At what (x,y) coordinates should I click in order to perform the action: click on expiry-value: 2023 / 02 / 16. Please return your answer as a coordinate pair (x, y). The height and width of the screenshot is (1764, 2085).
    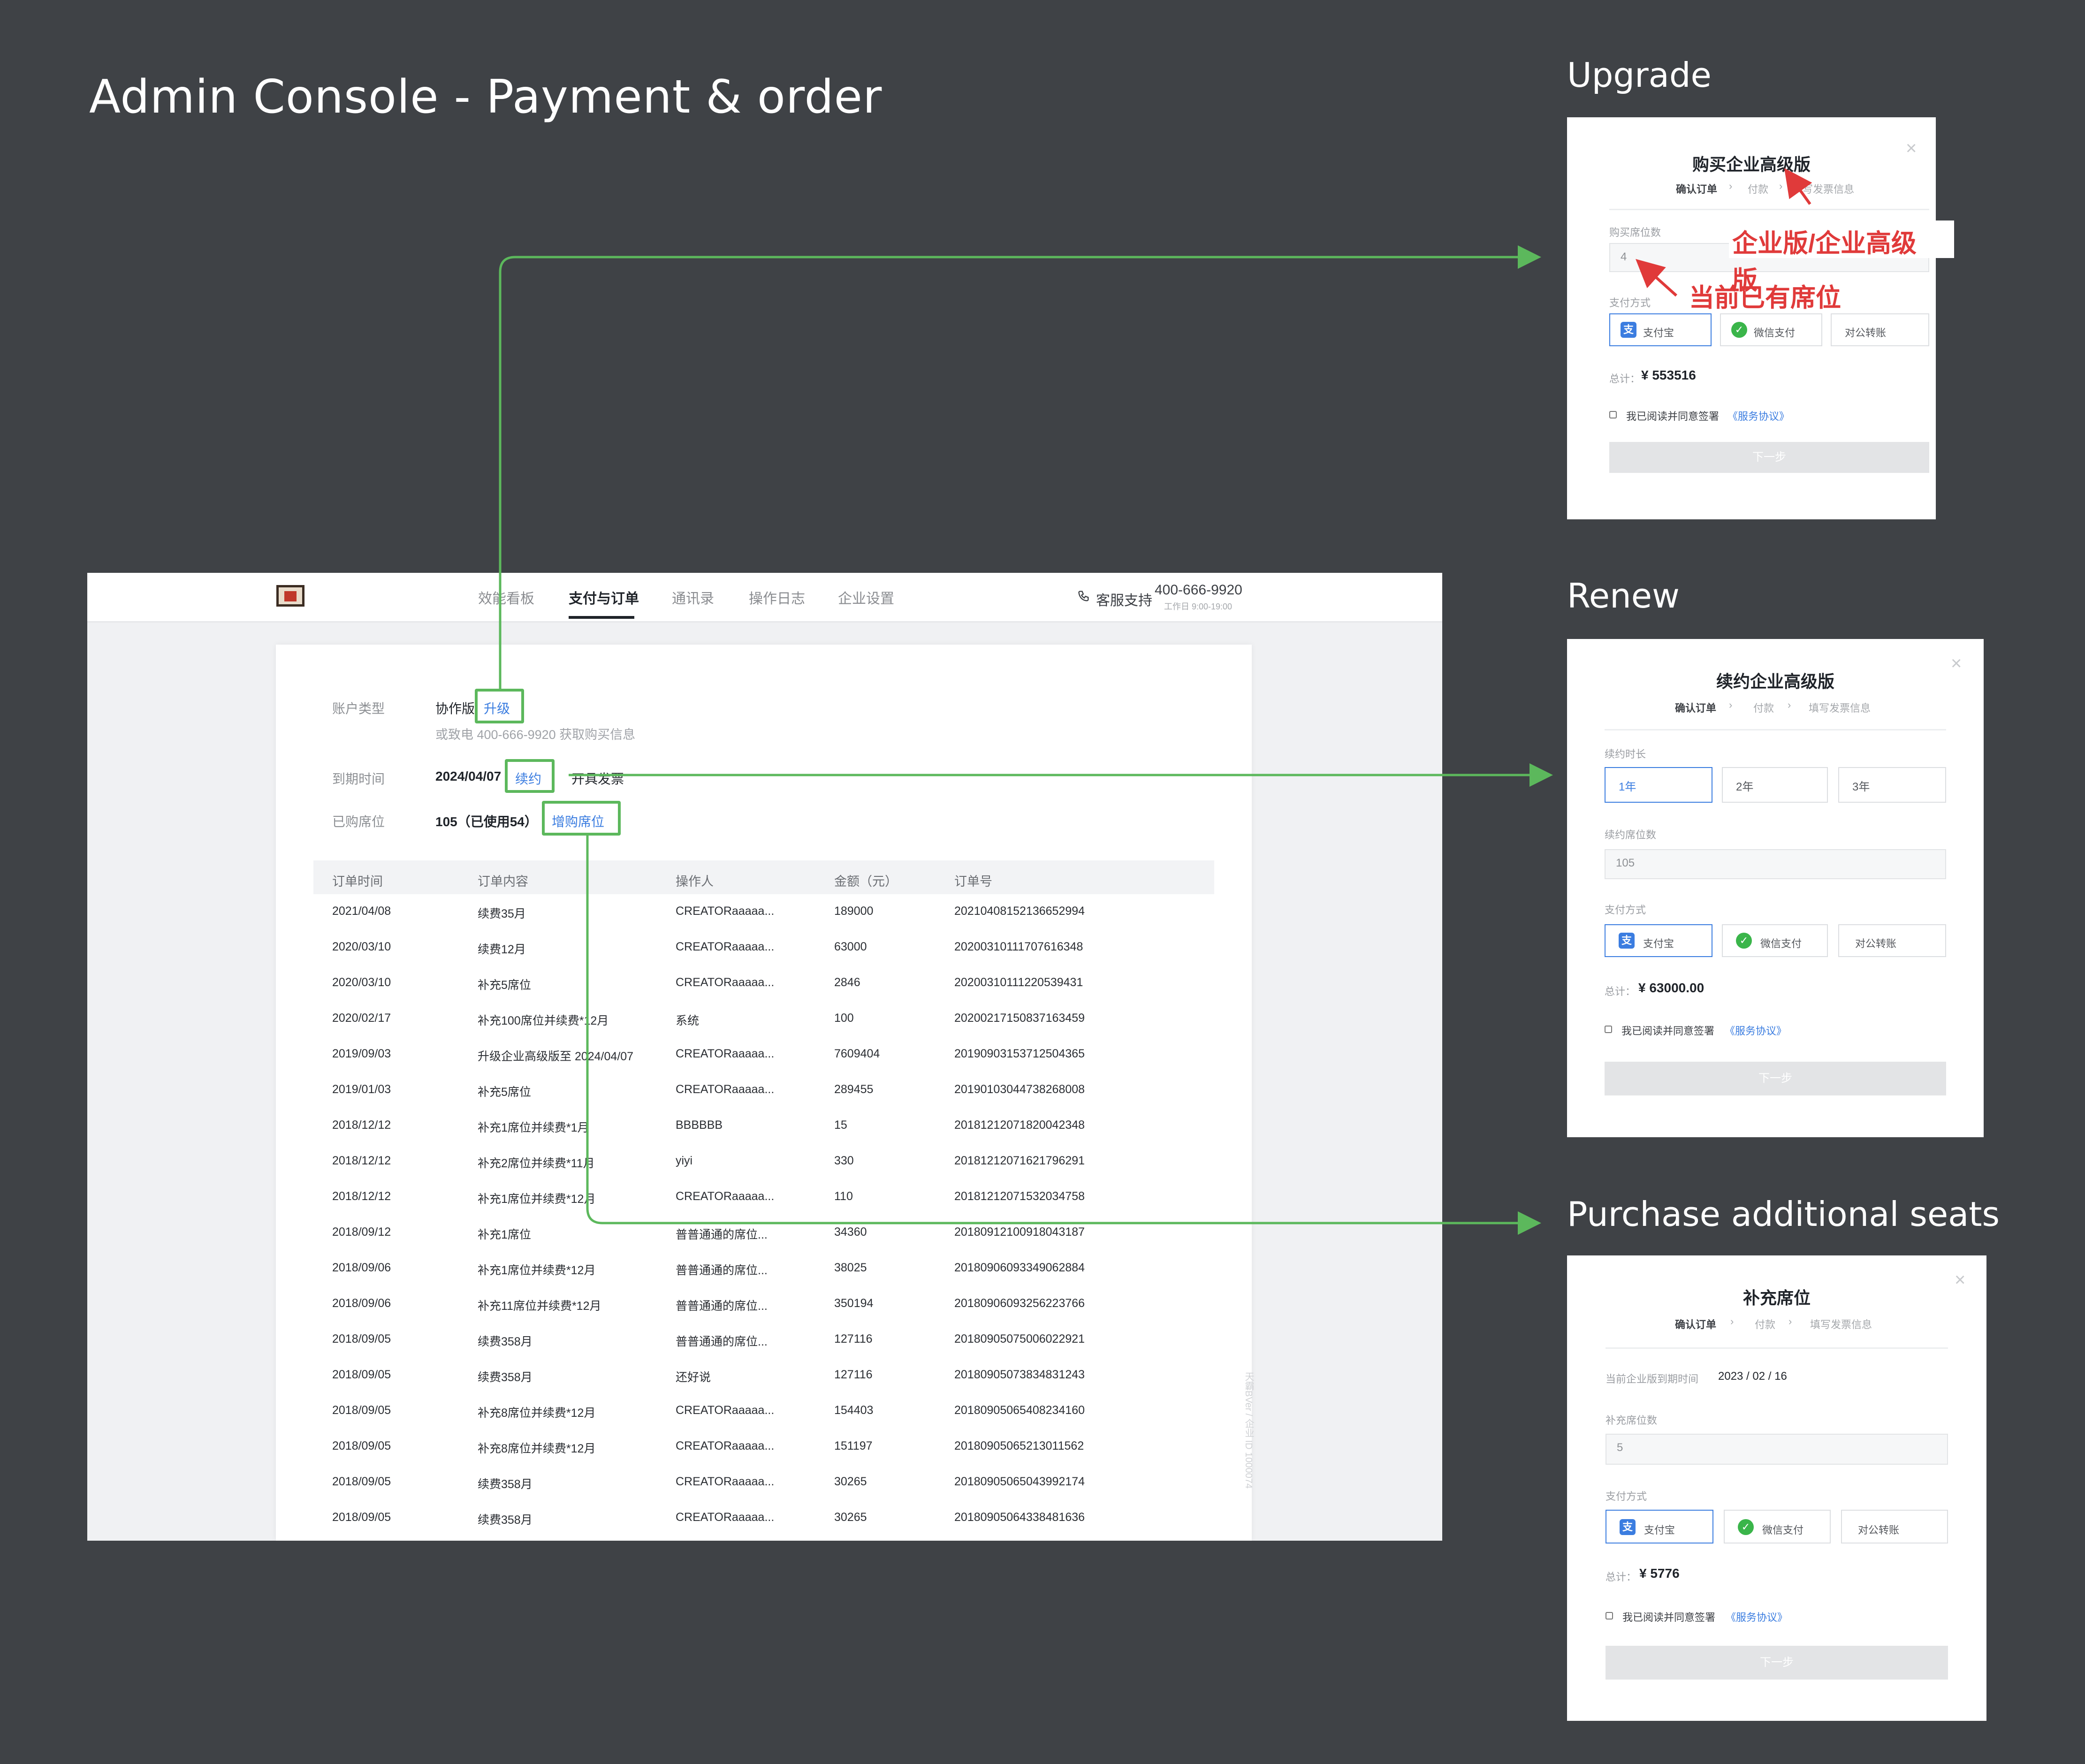
    Looking at the image, I should click on (1752, 1376).